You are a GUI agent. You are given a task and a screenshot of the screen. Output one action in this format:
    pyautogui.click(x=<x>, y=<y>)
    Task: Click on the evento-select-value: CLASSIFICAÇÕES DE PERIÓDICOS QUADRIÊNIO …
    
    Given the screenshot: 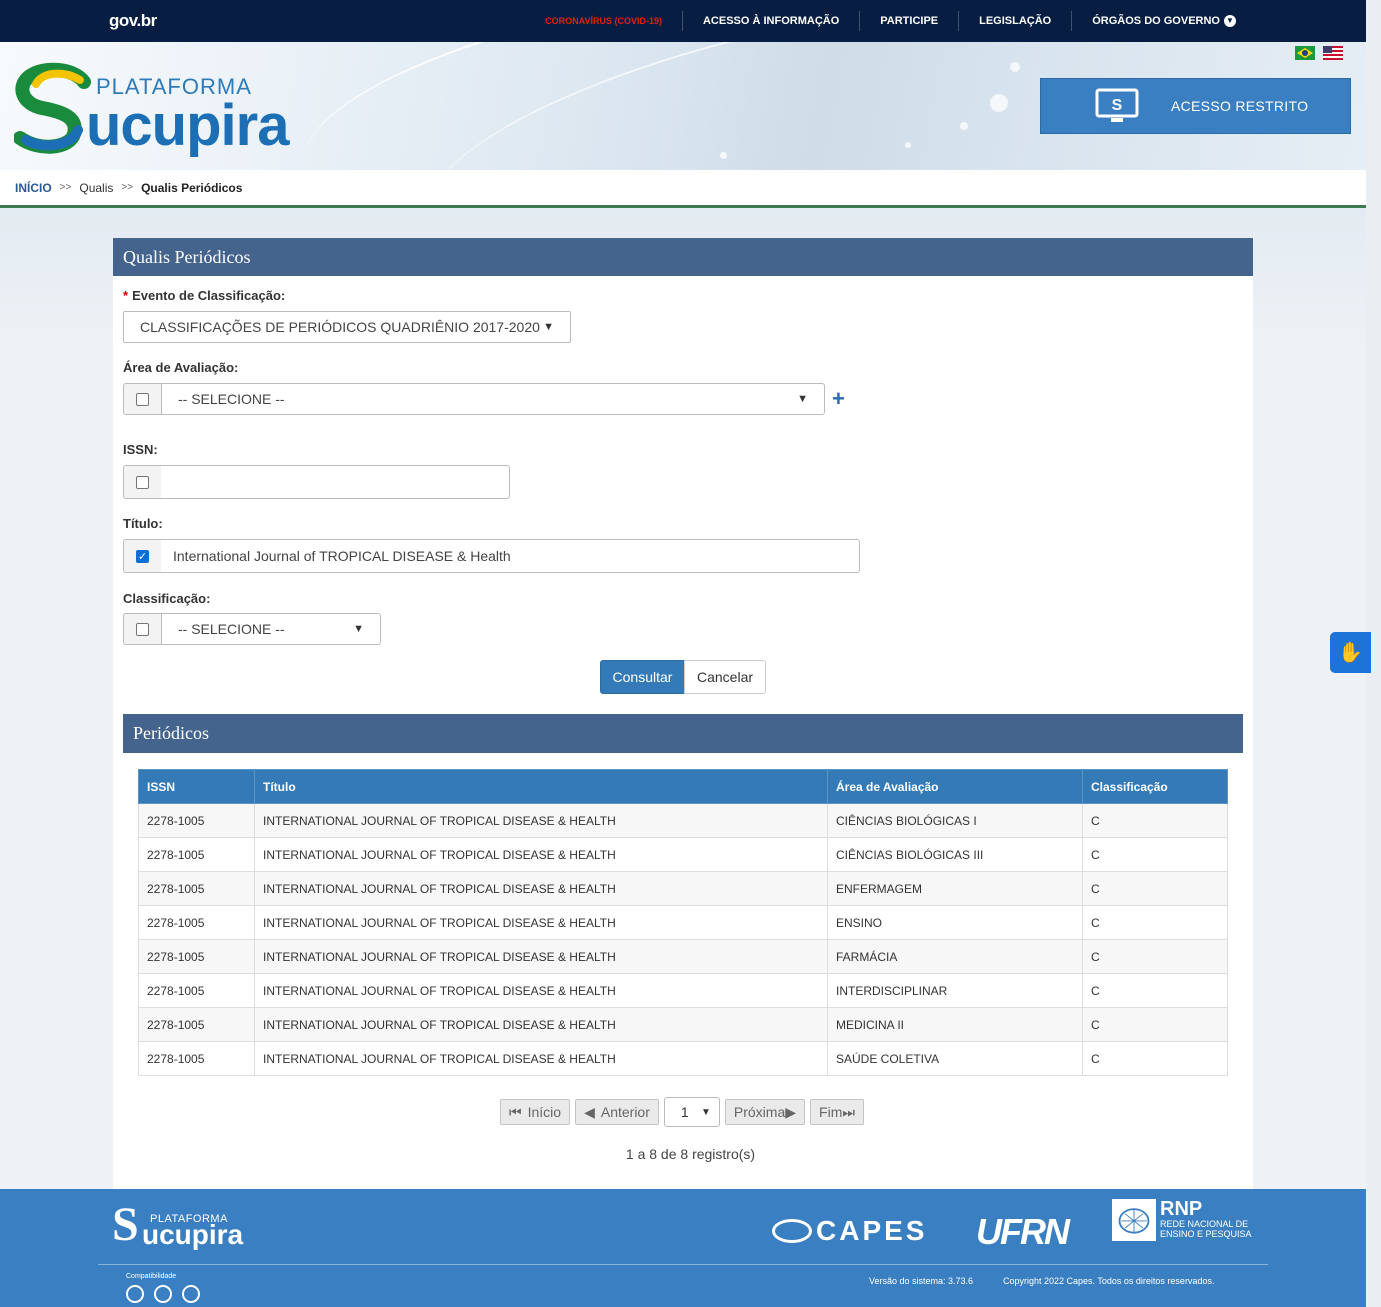 What is the action you would take?
    pyautogui.click(x=340, y=327)
    